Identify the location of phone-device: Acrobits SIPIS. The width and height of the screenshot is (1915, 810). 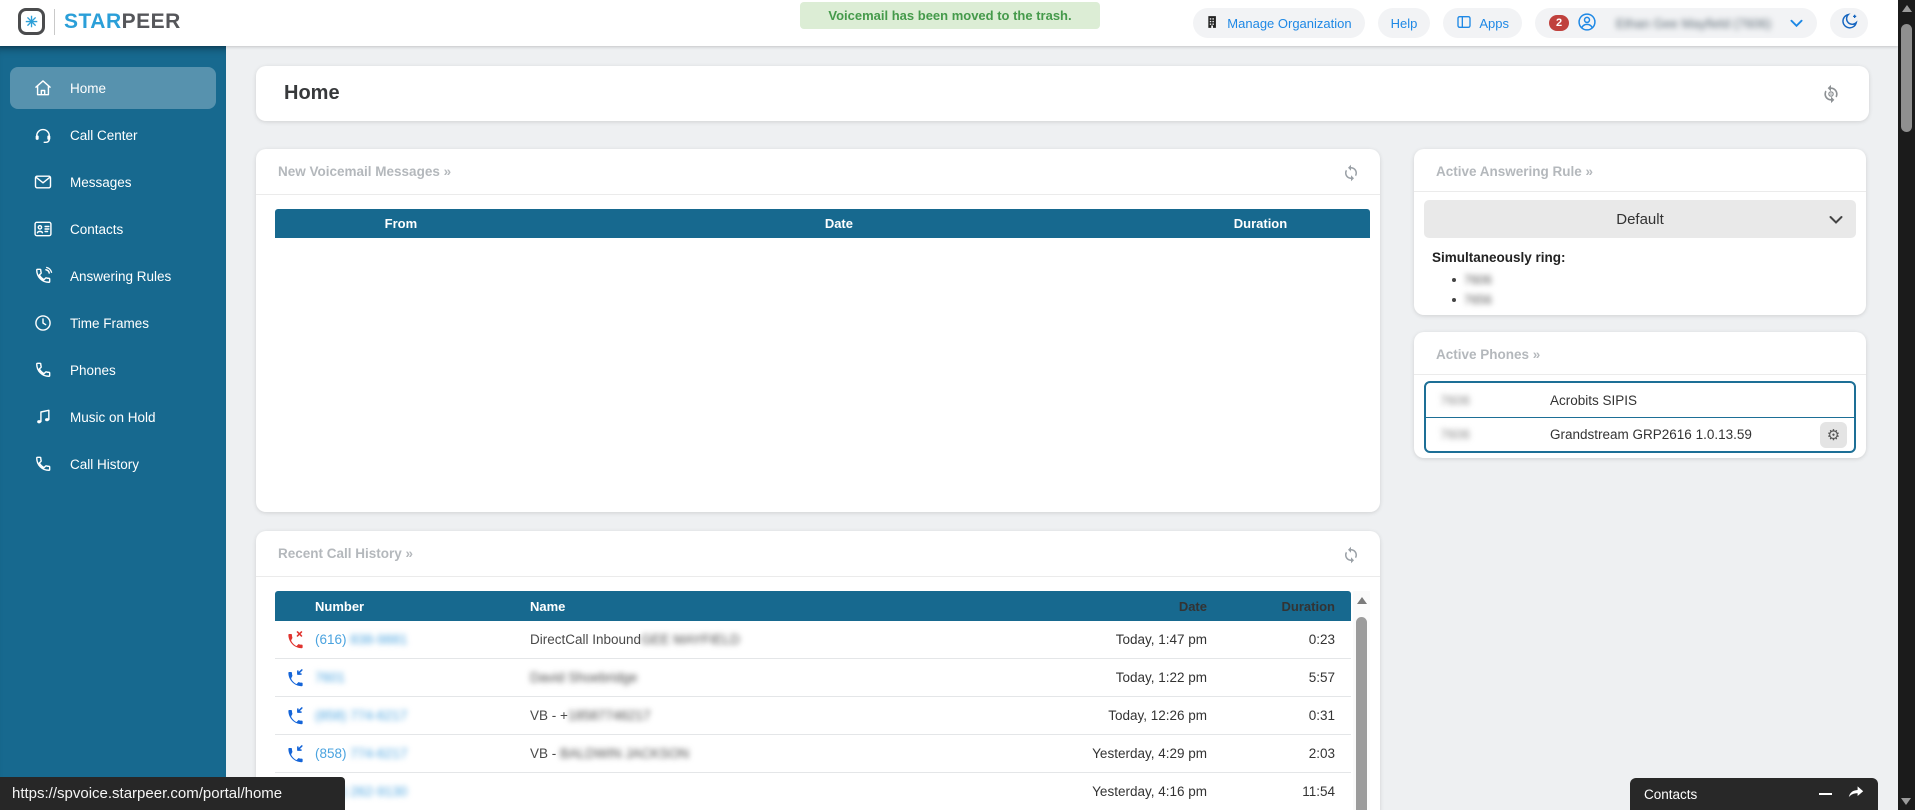
(1594, 400).